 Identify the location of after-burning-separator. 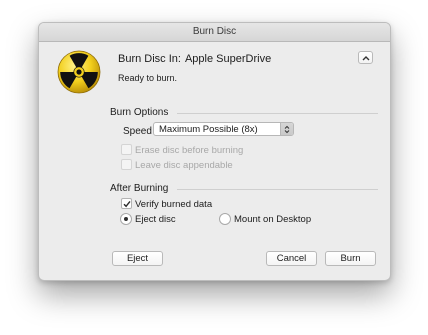
(277, 189).